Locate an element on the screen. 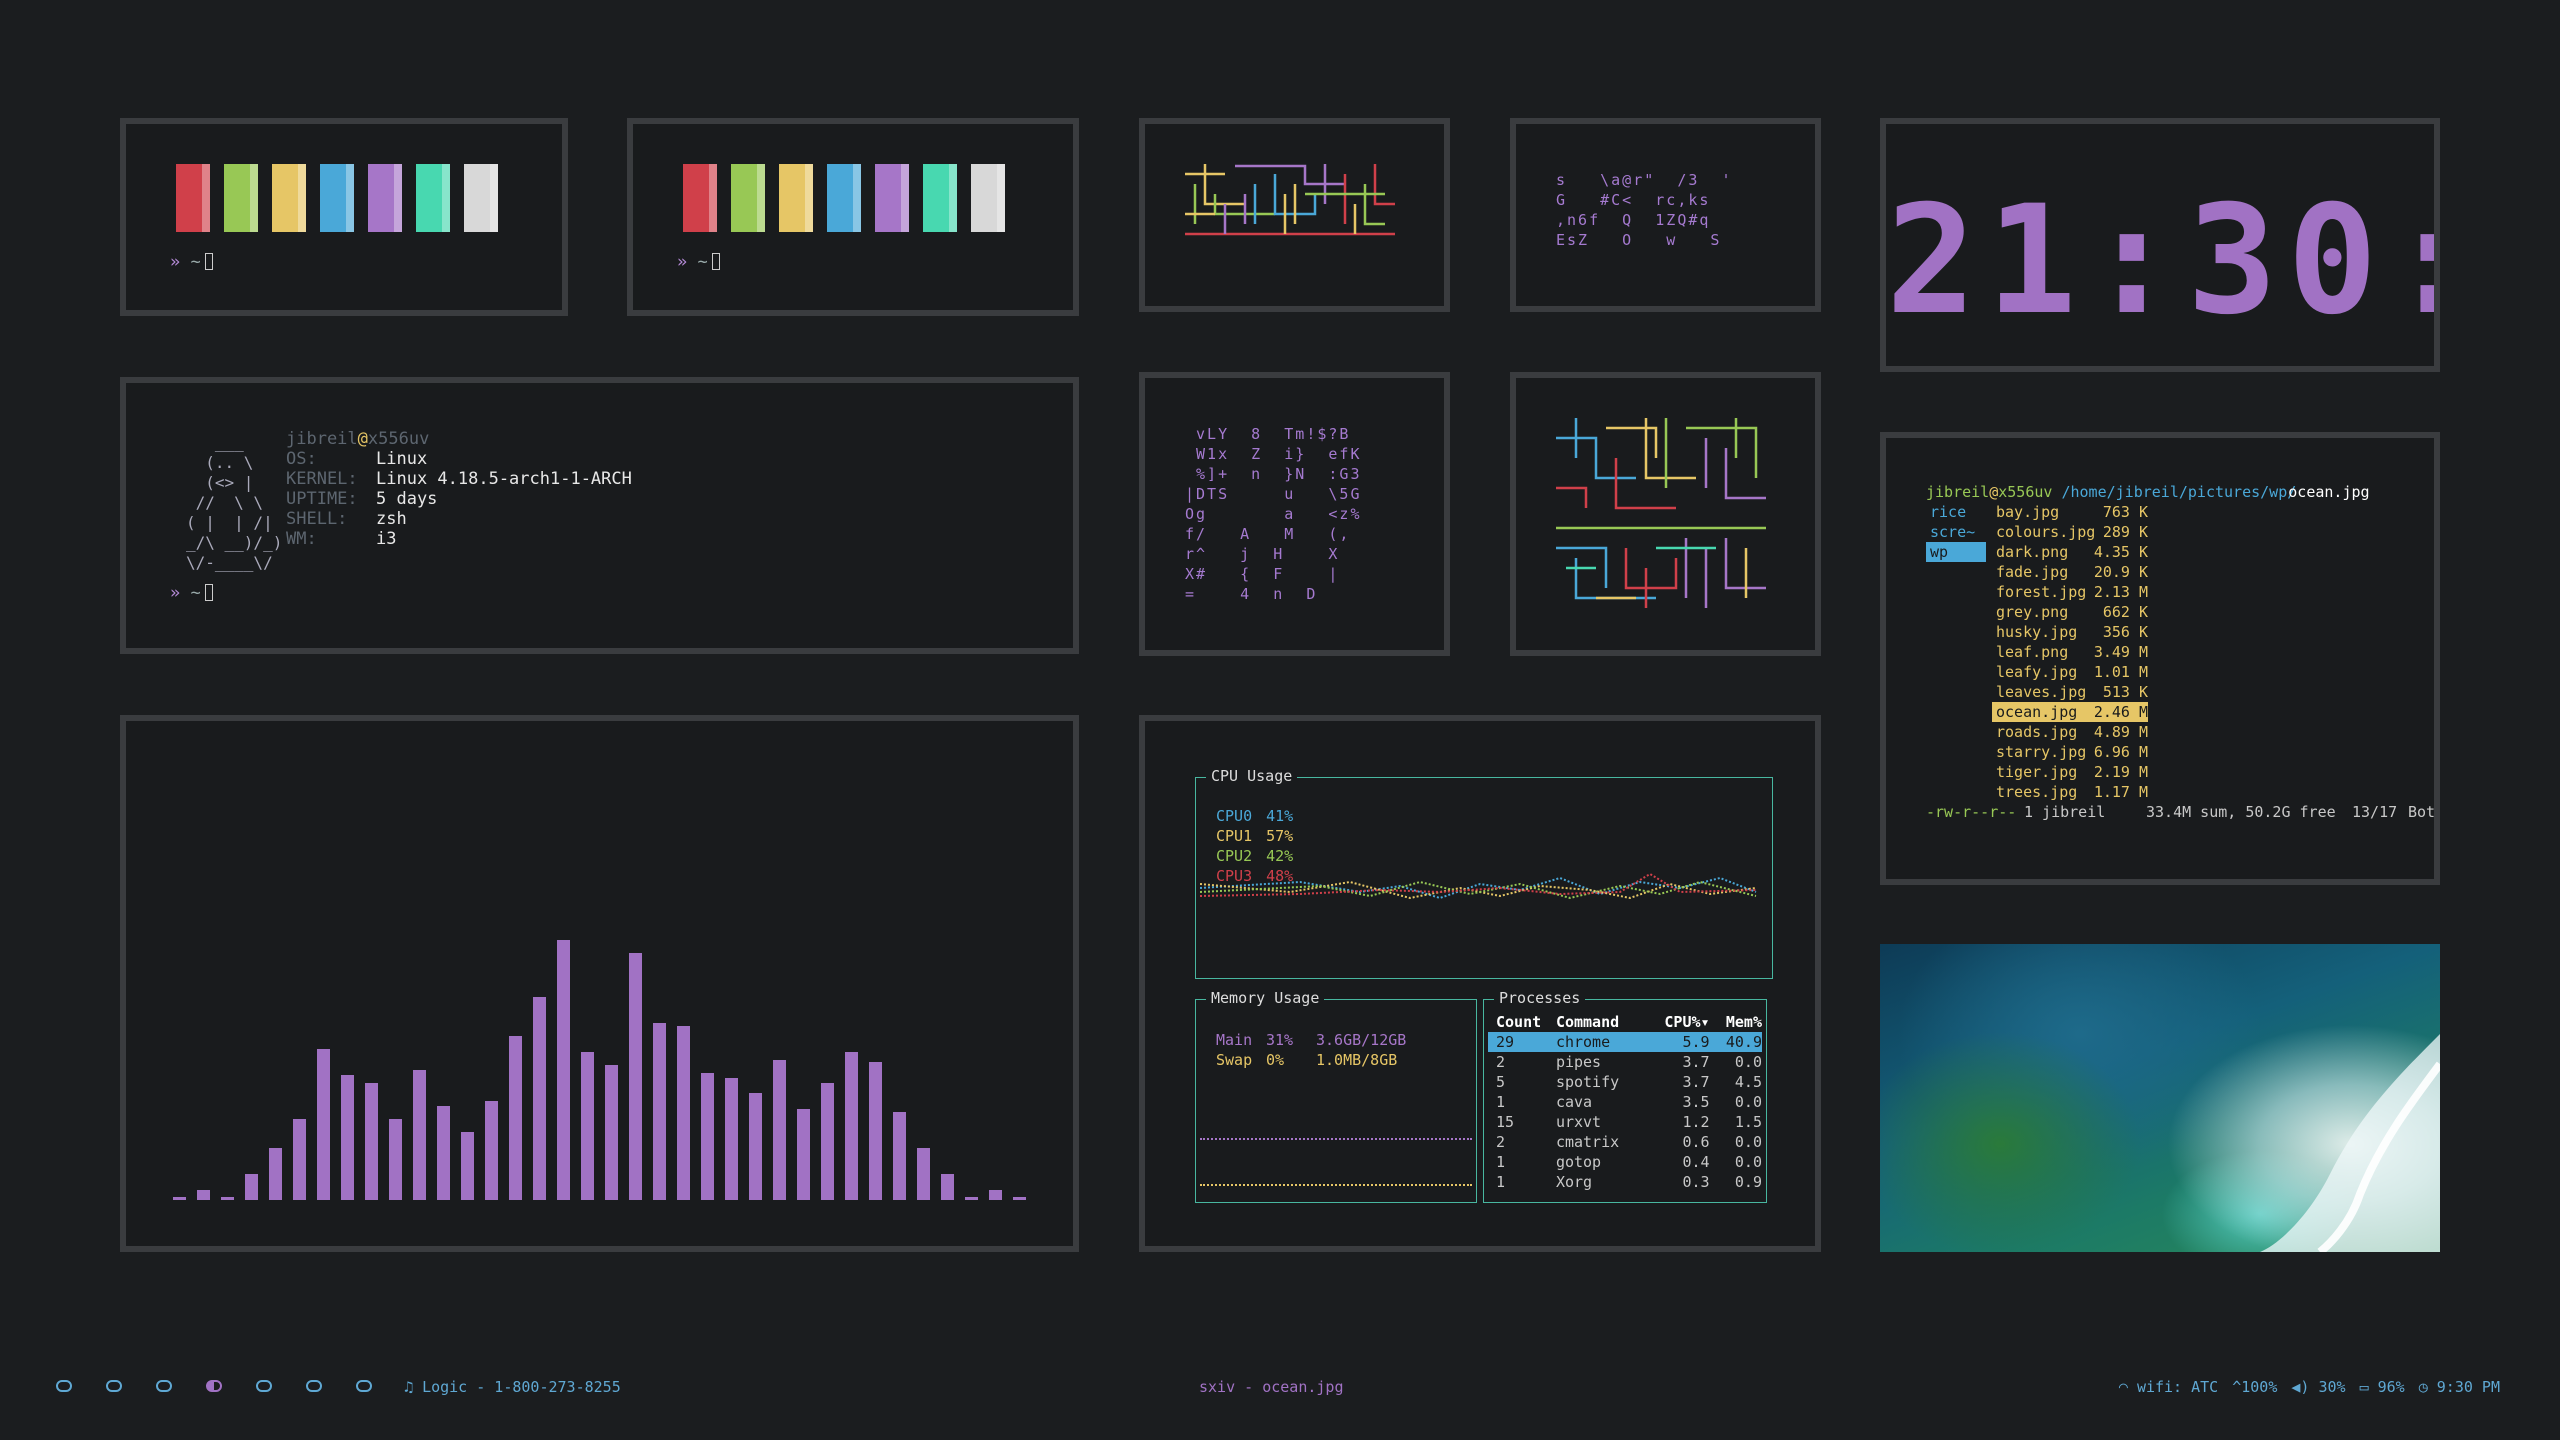 Image resolution: width=2560 pixels, height=1440 pixels. cpu-usage-title: CPU Usage is located at coordinates (1252, 776).